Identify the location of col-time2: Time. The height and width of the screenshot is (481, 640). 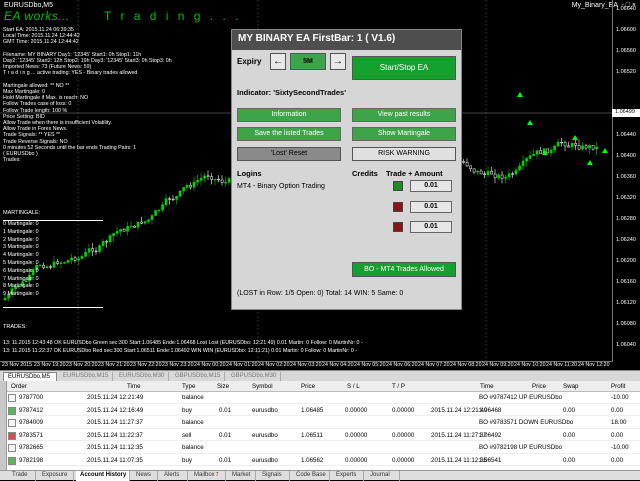
(487, 386).